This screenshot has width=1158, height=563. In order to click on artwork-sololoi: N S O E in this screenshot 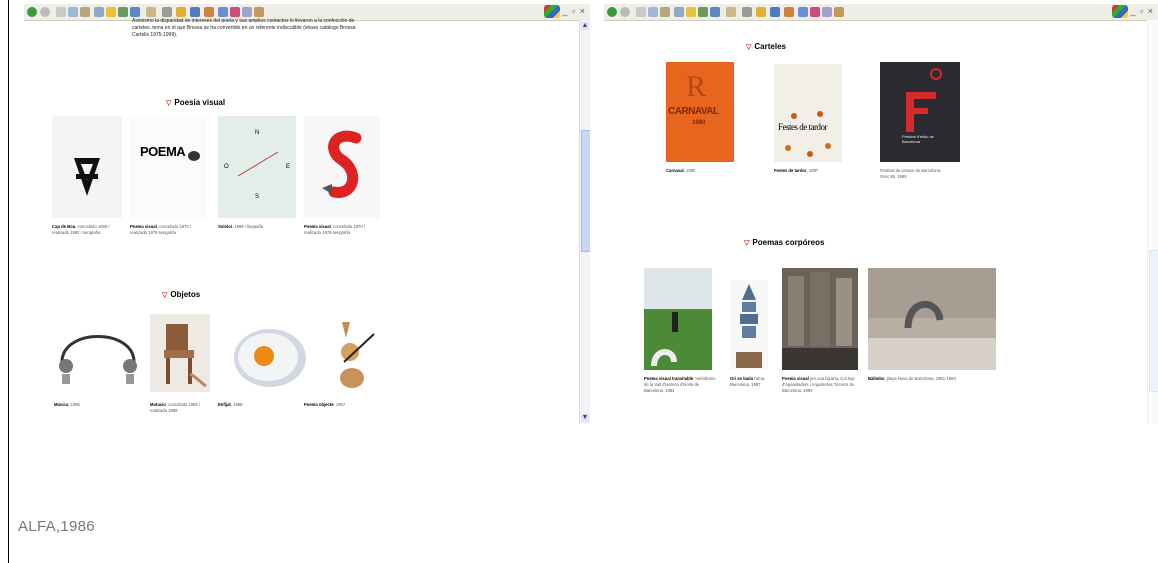, I will do `click(257, 167)`.